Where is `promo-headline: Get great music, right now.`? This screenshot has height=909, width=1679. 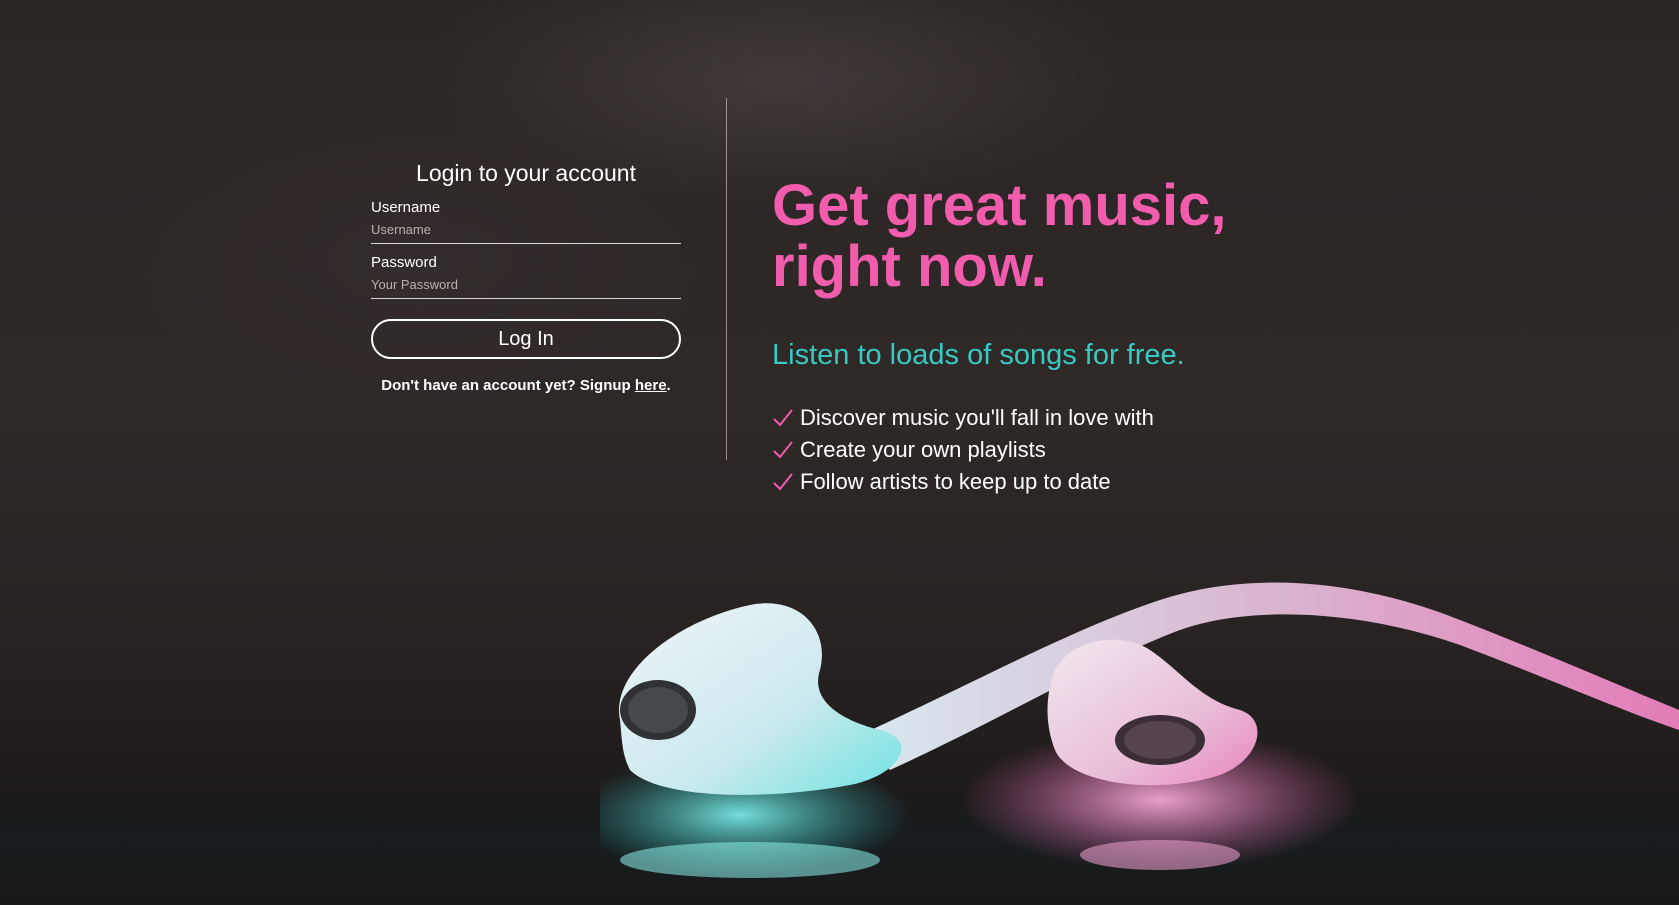 promo-headline: Get great music, right now. is located at coordinates (1082, 236).